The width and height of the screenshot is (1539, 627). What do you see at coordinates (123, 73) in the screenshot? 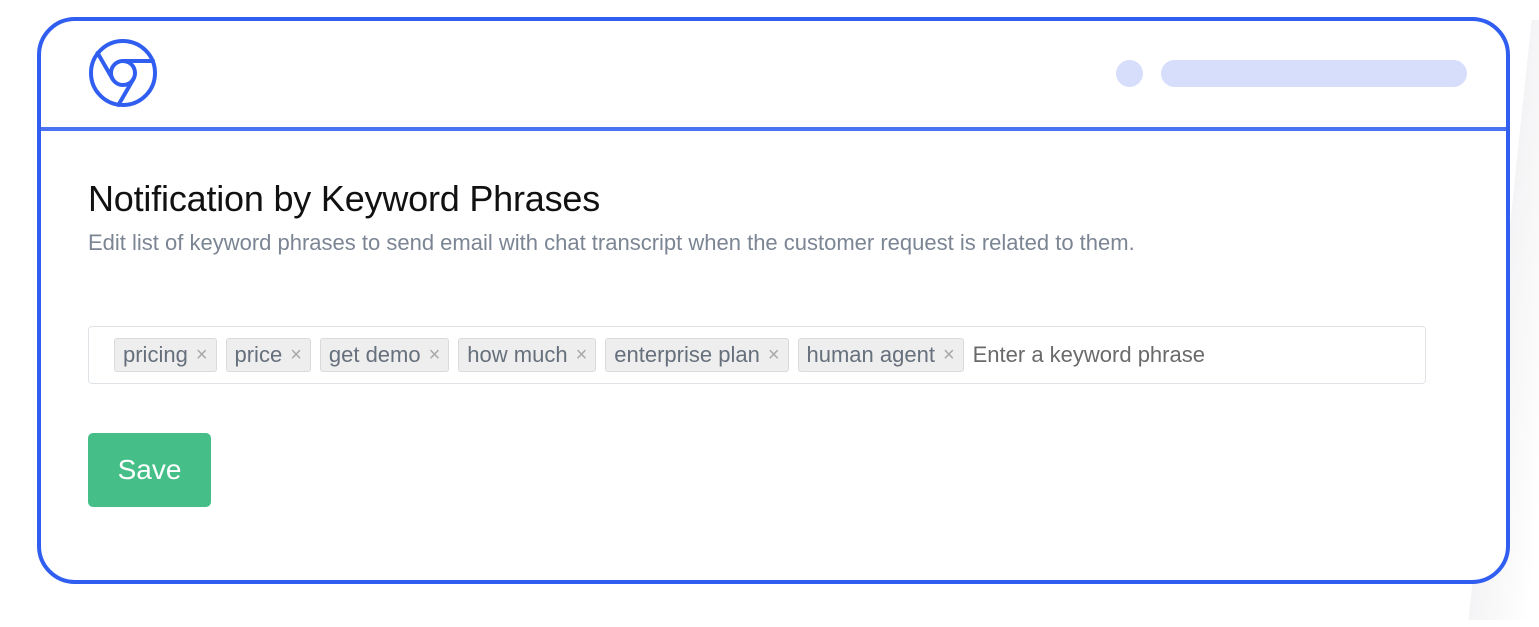
I see `chrome-browser-icon` at bounding box center [123, 73].